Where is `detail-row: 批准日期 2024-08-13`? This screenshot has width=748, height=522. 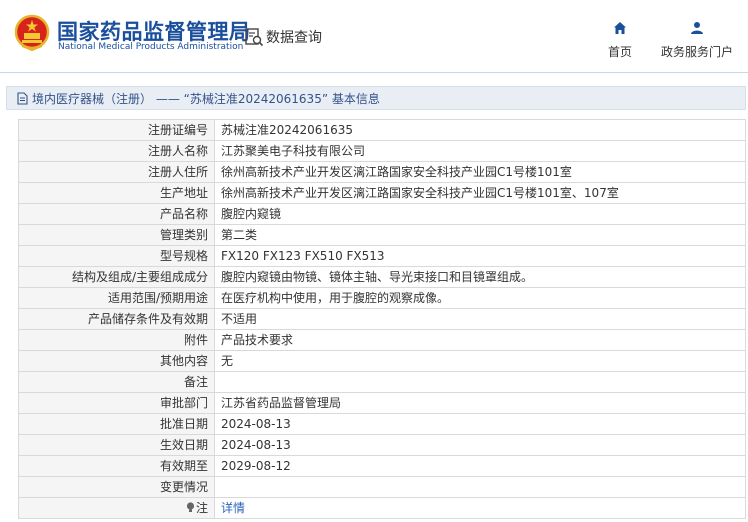
detail-row: 批准日期 2024-08-13 is located at coordinates (382, 424).